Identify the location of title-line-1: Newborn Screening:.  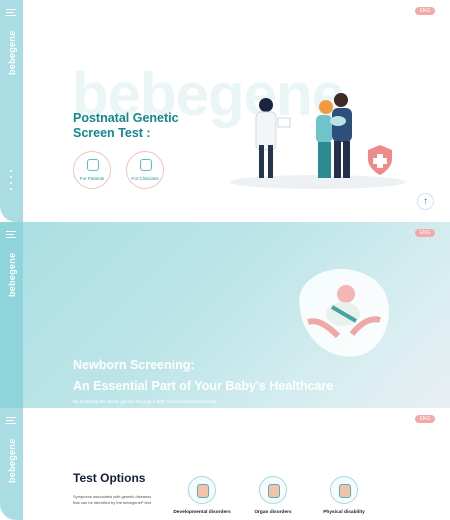
(134, 365).